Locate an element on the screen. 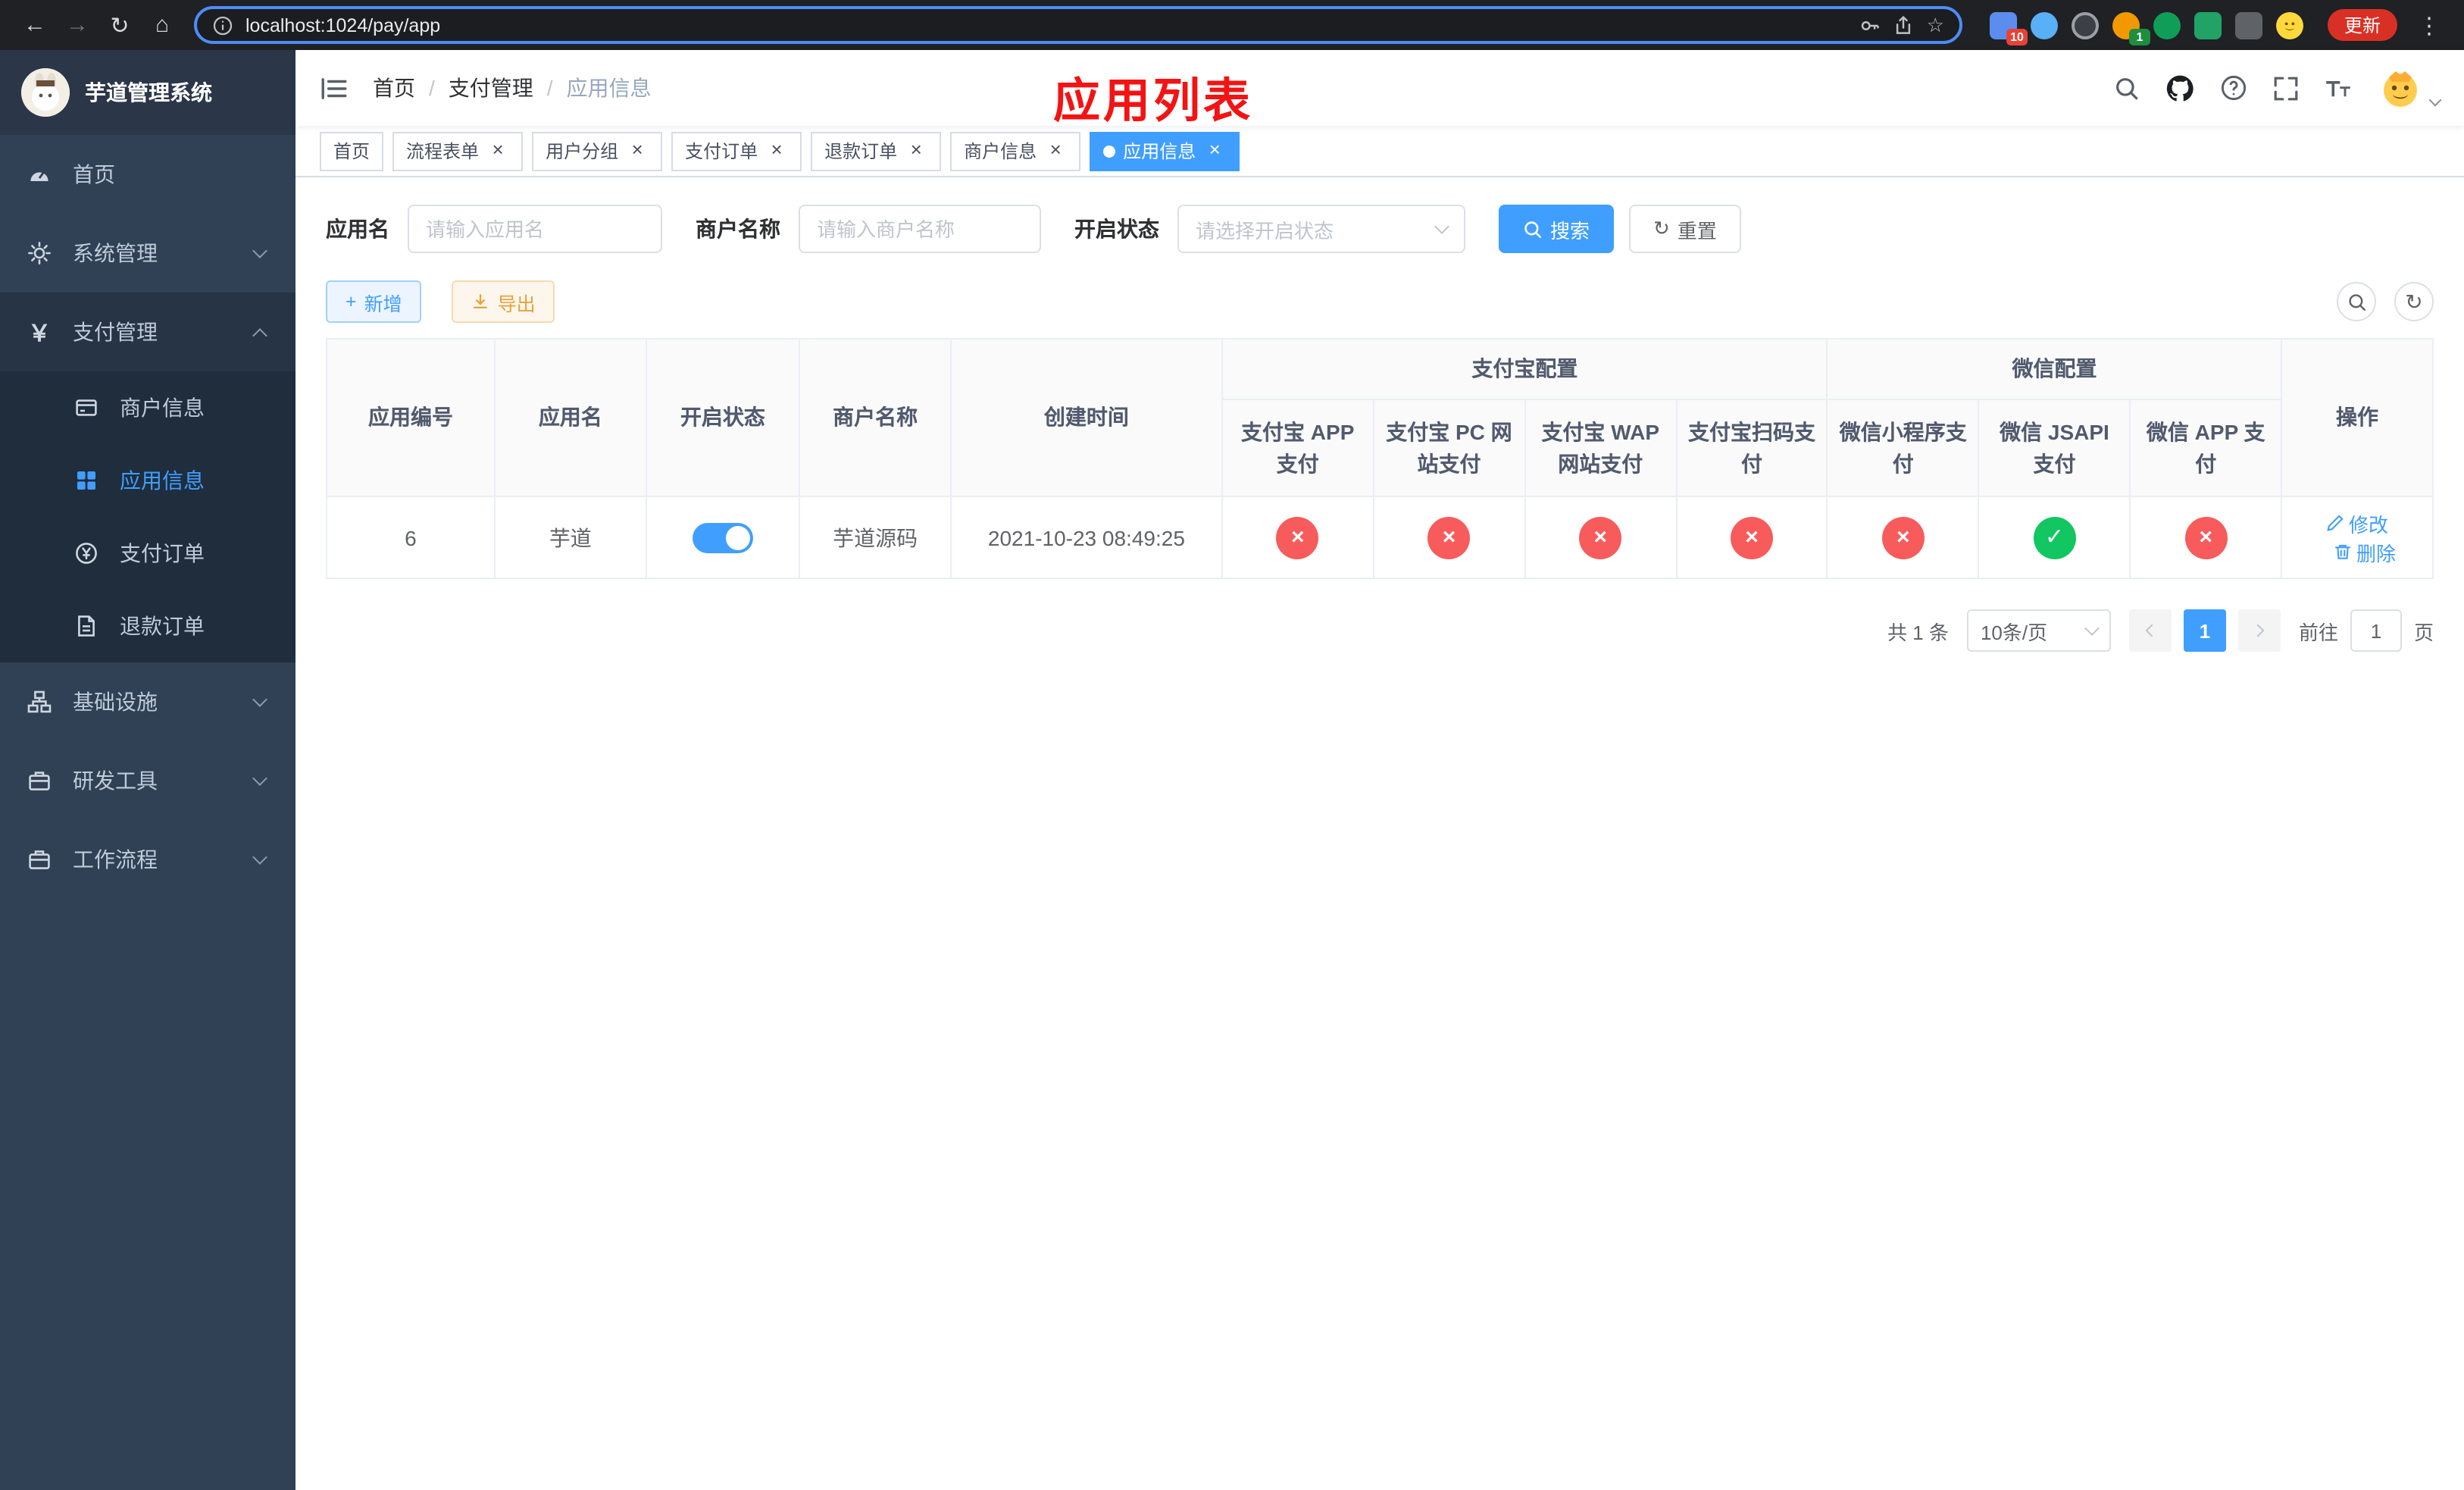 The height and width of the screenshot is (1490, 2464). sidebar-item-label: 系统管理 is located at coordinates (115, 253).